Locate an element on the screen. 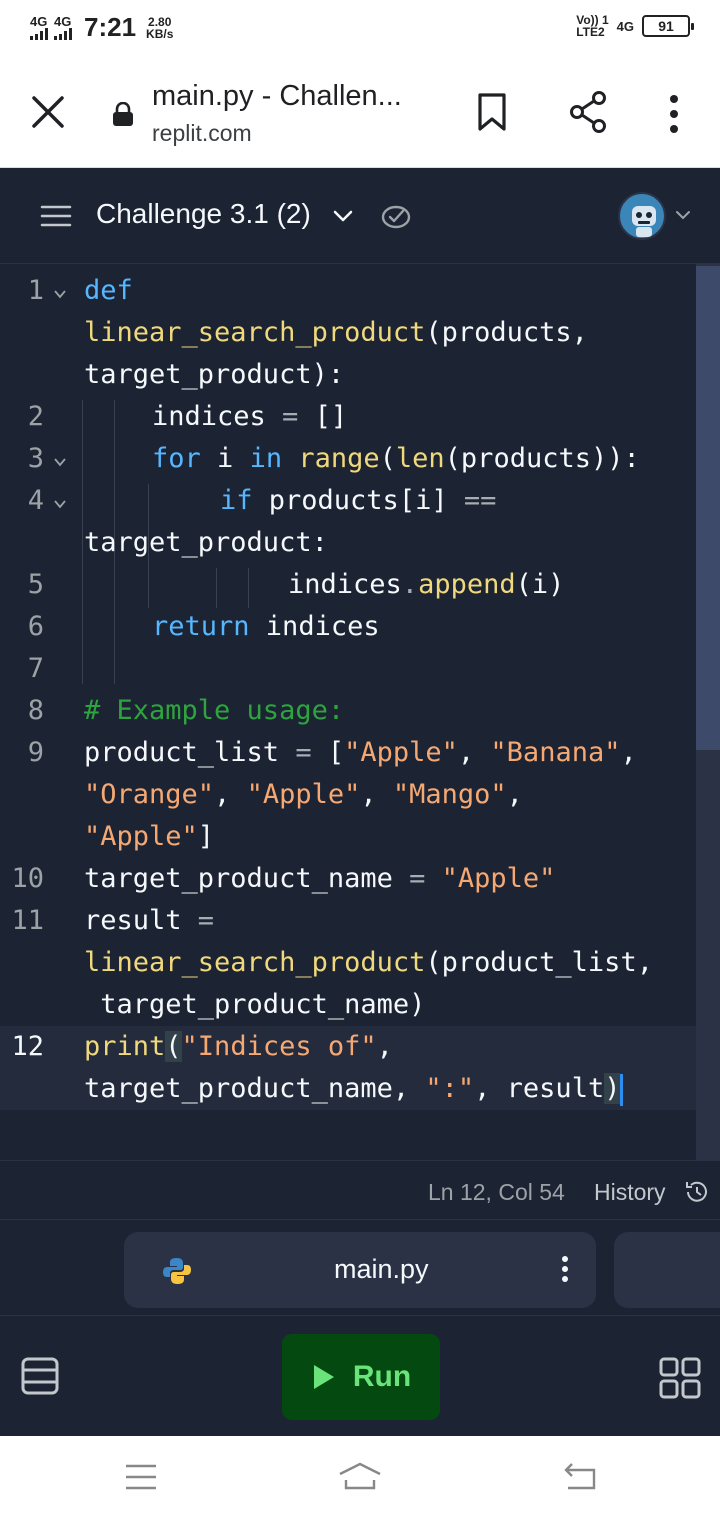  line-number: 5 is located at coordinates (35, 584).